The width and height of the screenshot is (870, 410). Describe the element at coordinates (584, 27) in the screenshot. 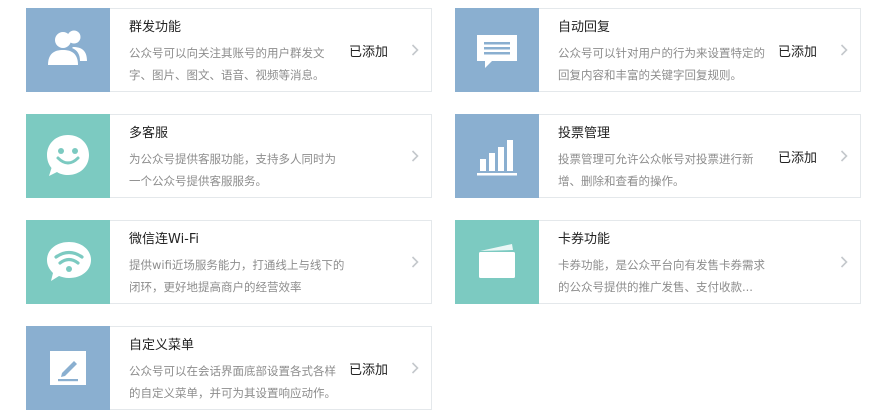

I see `card-title: 自动回复` at that location.